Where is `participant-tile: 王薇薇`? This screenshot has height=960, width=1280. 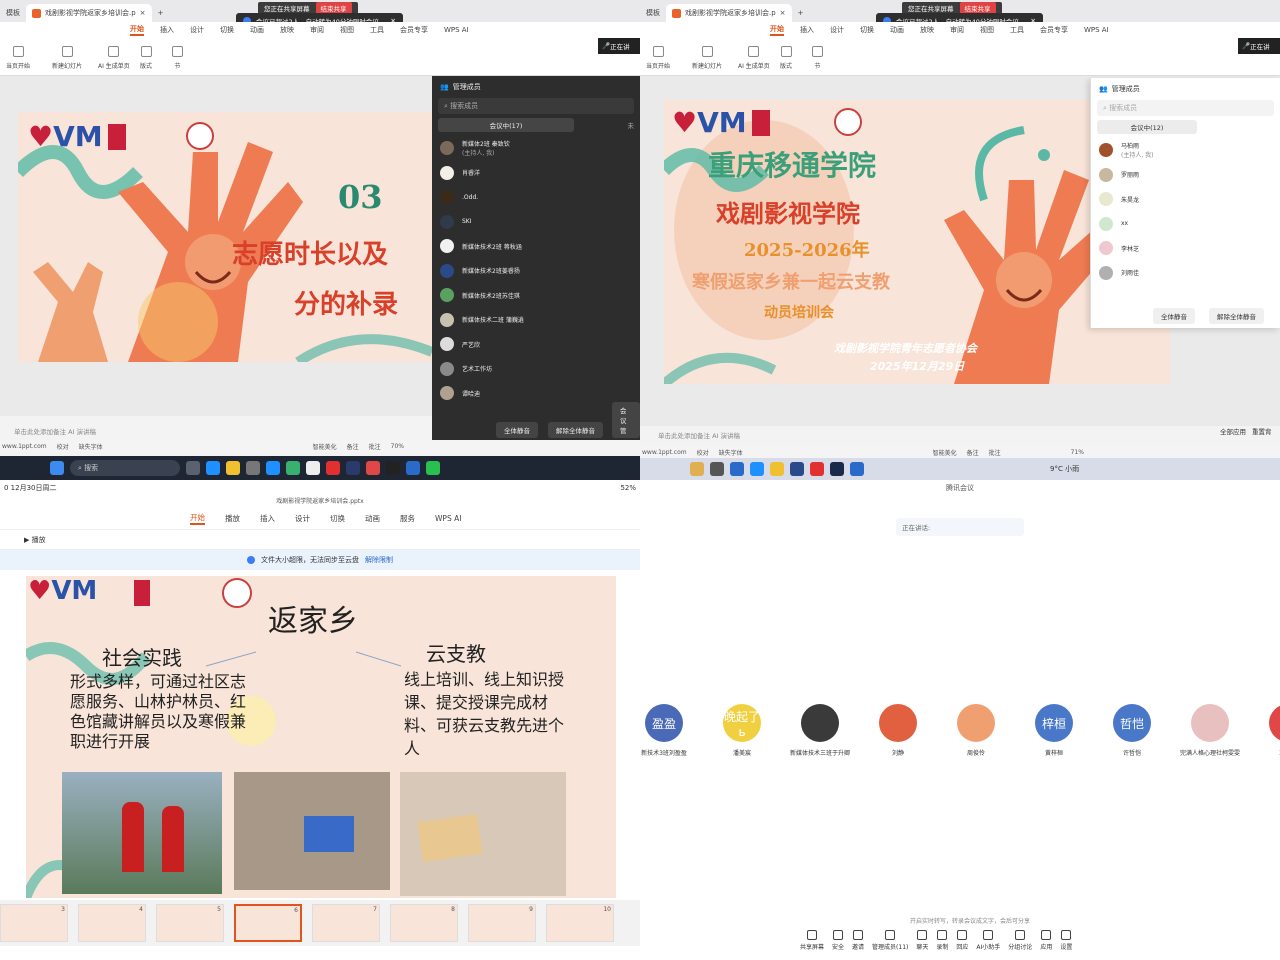 participant-tile: 王薇薇 is located at coordinates (1264, 730).